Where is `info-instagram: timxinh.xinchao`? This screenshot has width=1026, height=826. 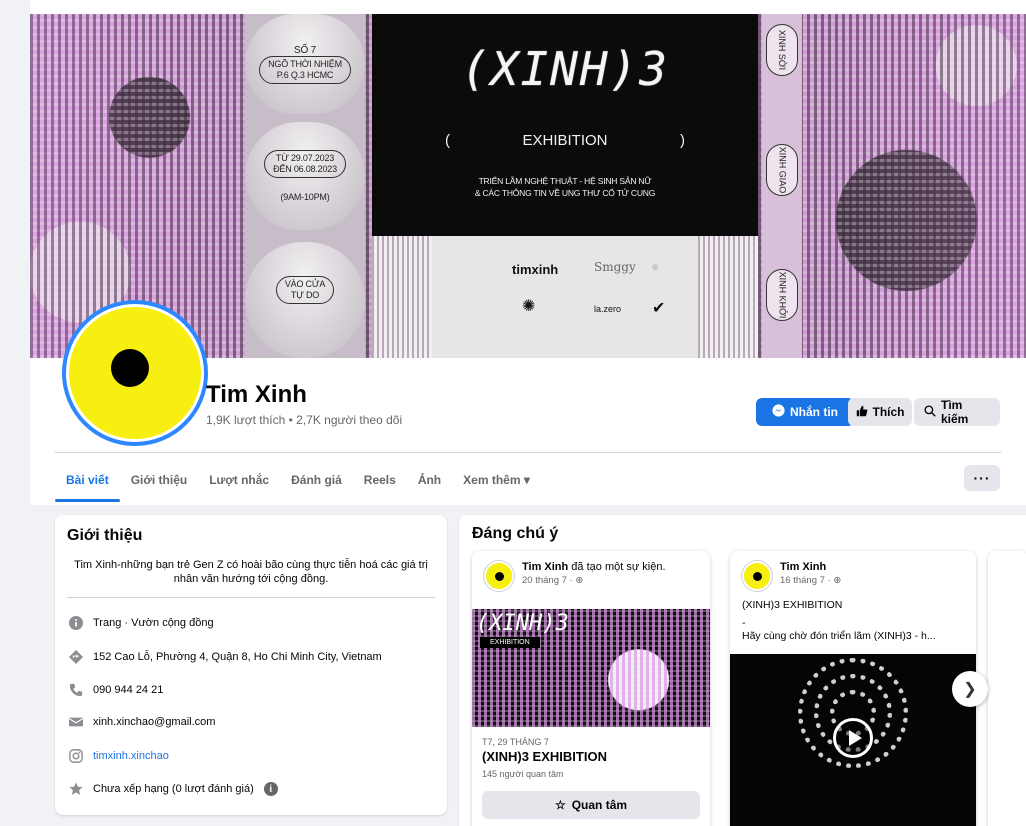 info-instagram: timxinh.xinchao is located at coordinates (119, 756).